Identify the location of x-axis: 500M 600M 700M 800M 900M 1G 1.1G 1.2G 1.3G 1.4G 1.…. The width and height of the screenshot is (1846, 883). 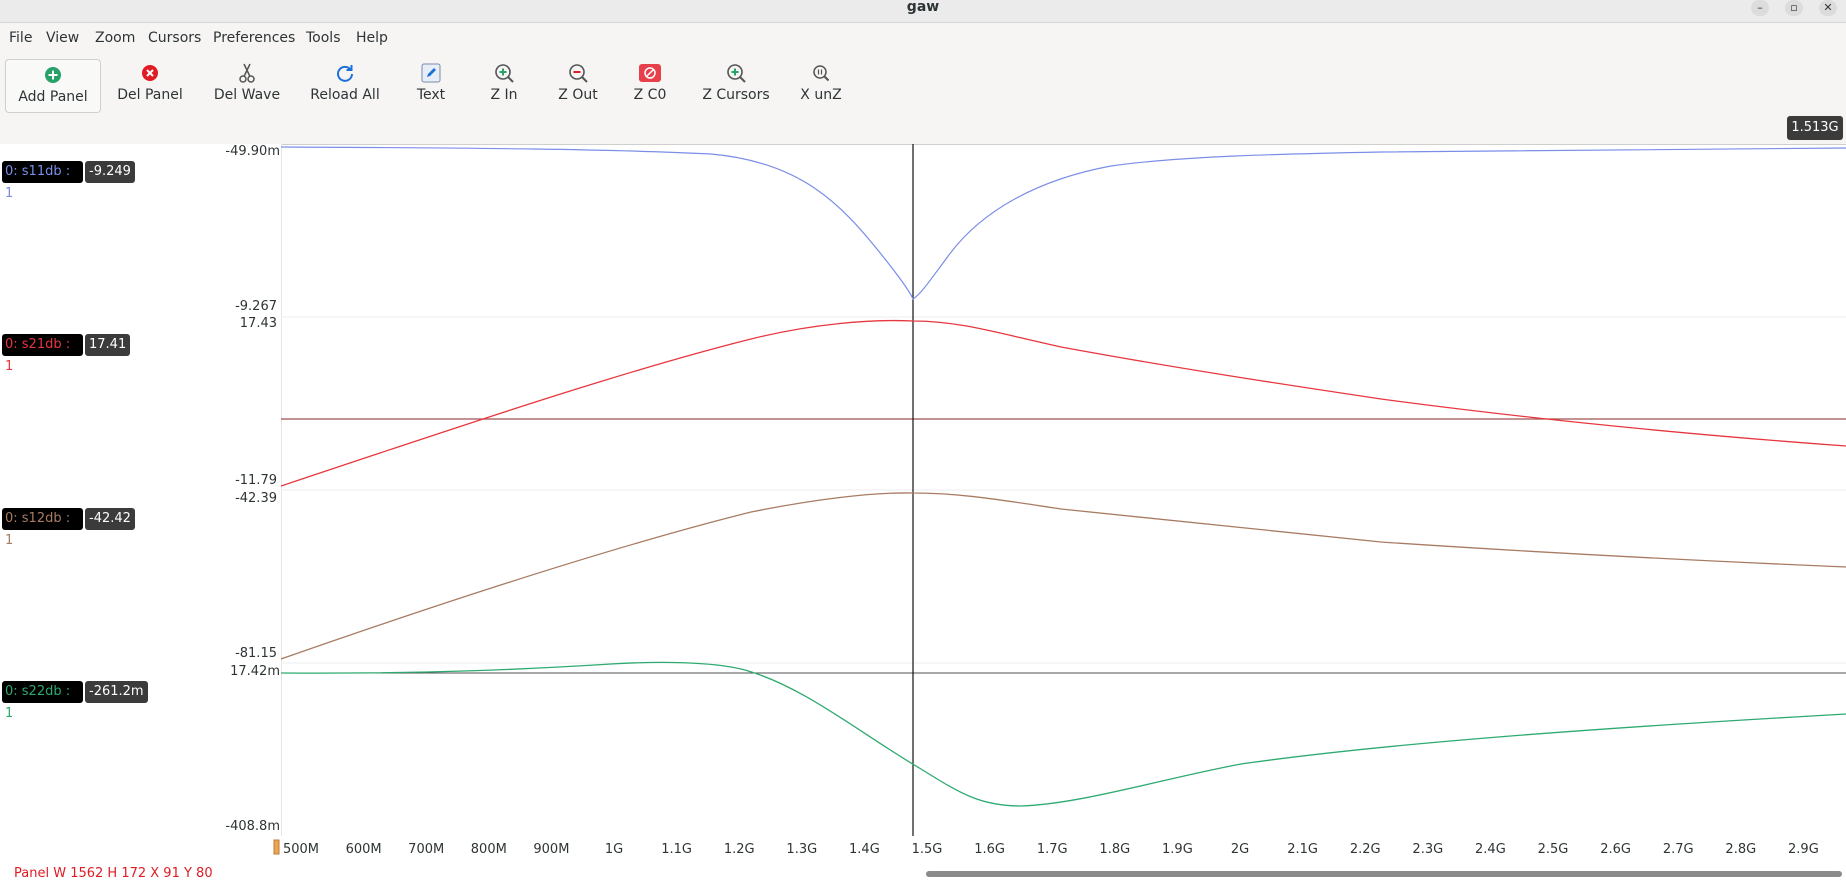
(1046, 848).